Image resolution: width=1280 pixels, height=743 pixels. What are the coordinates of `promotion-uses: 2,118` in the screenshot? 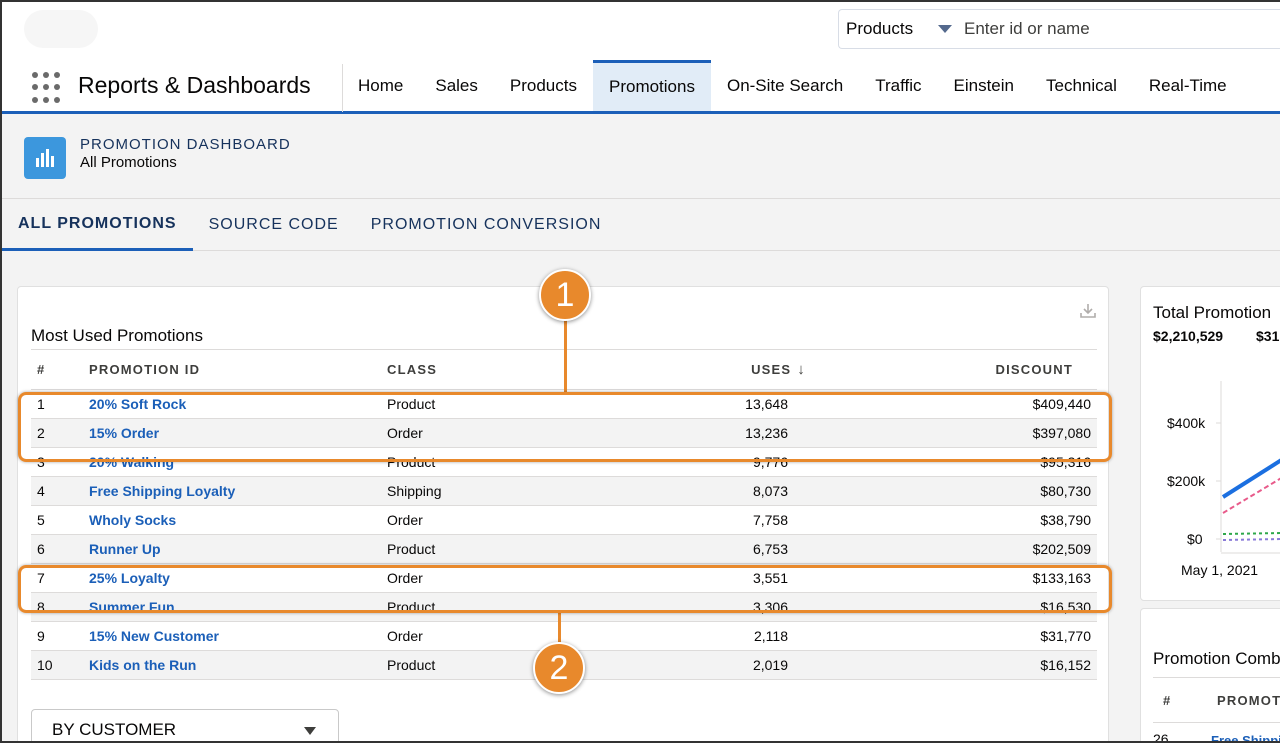 It's located at (741, 636).